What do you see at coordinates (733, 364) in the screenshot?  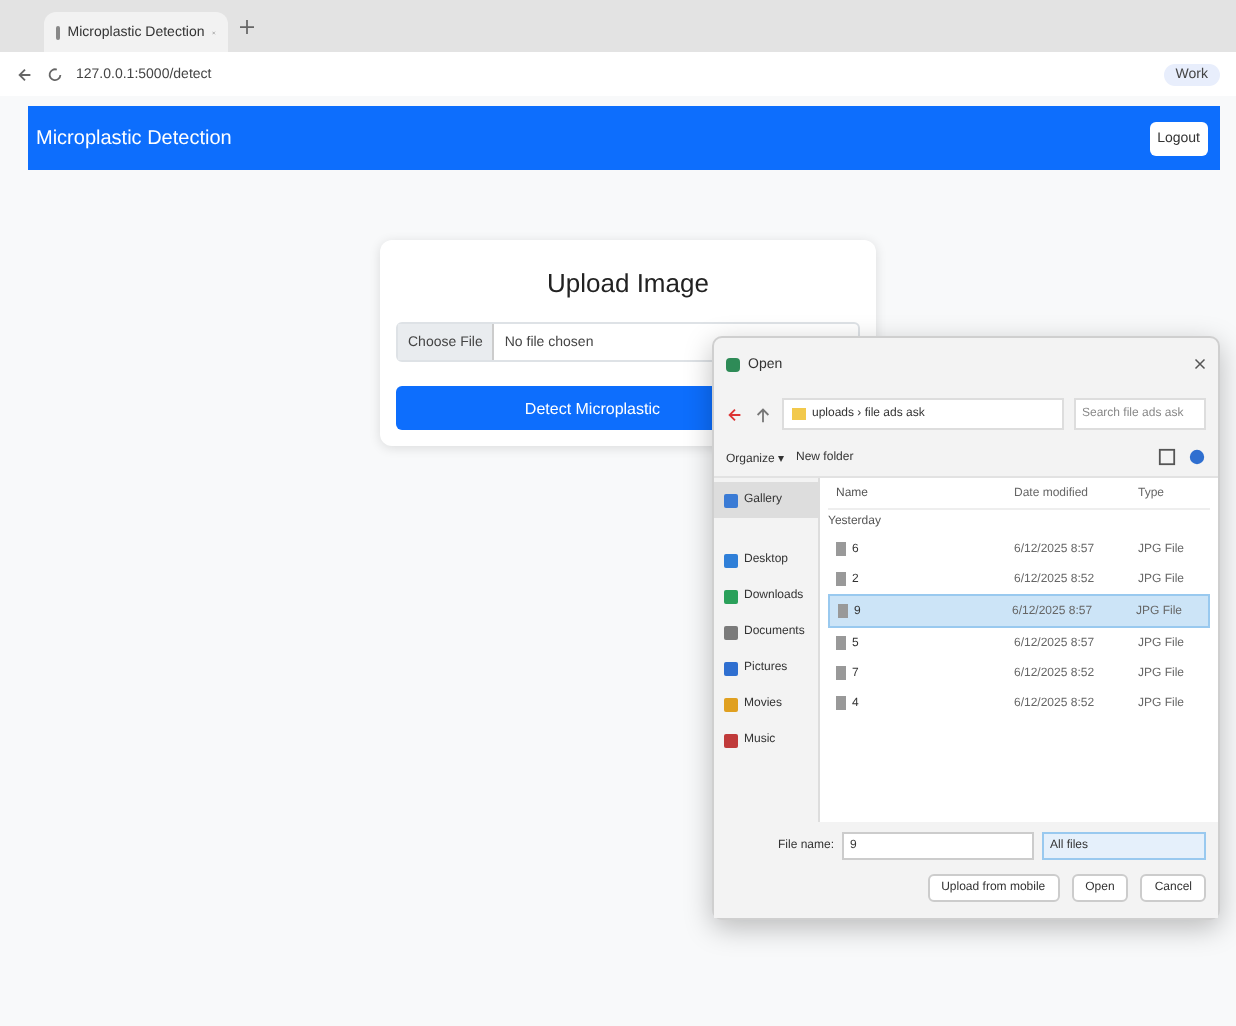 I see `app-icon` at bounding box center [733, 364].